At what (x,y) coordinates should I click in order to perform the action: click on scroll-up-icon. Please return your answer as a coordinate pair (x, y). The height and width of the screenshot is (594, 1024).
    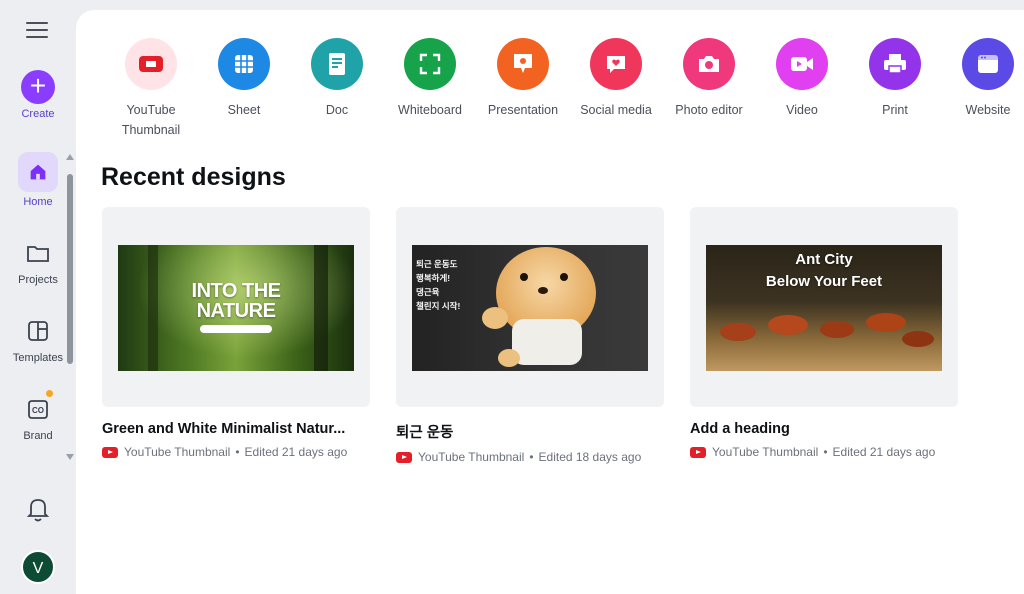
    Looking at the image, I should click on (70, 157).